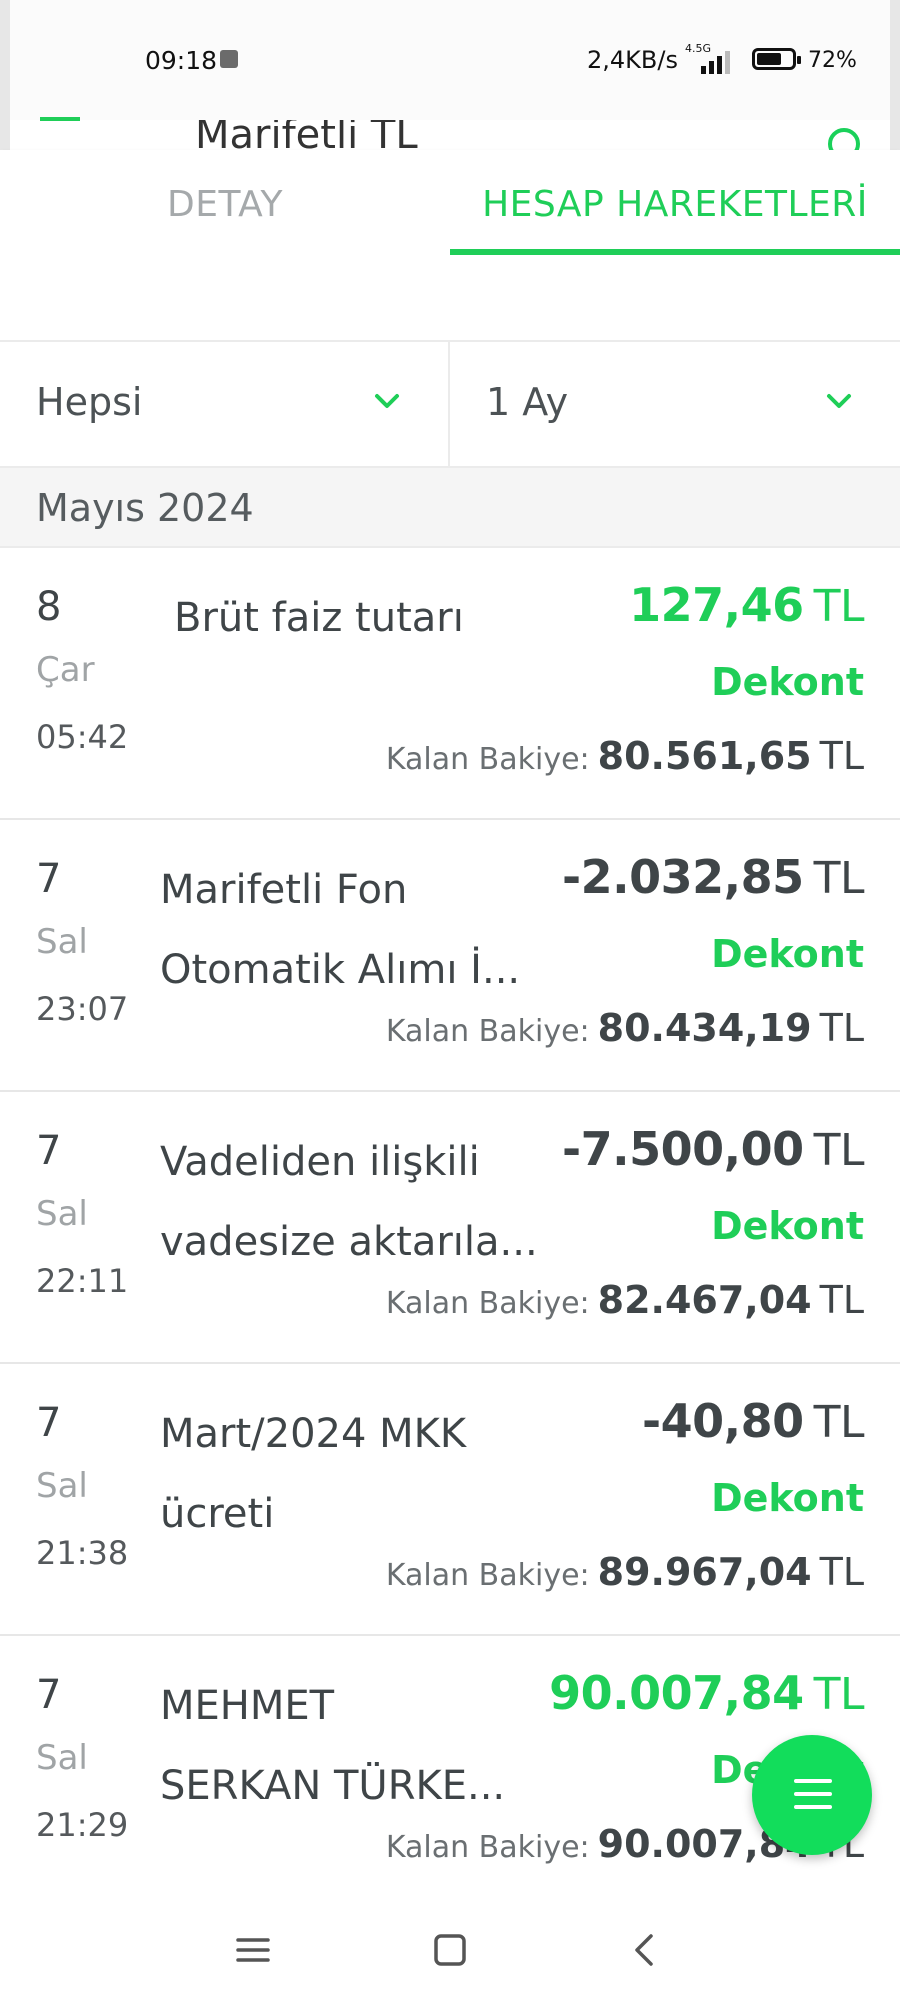 The width and height of the screenshot is (900, 2000). Describe the element at coordinates (707, 58) in the screenshot. I see `signal-icon: 4.5G` at that location.